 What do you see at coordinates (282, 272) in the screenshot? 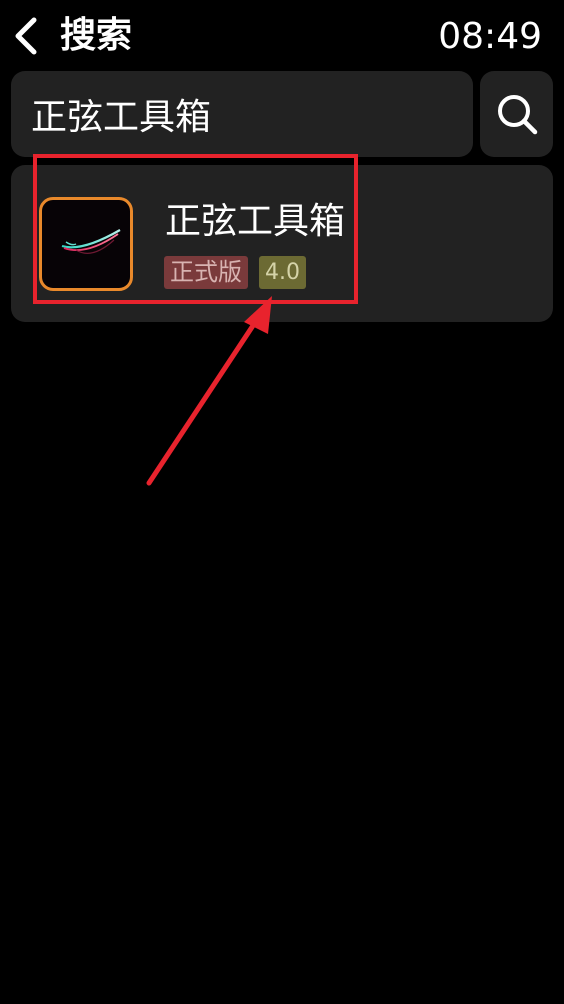
I see `version-badge: 4.0` at bounding box center [282, 272].